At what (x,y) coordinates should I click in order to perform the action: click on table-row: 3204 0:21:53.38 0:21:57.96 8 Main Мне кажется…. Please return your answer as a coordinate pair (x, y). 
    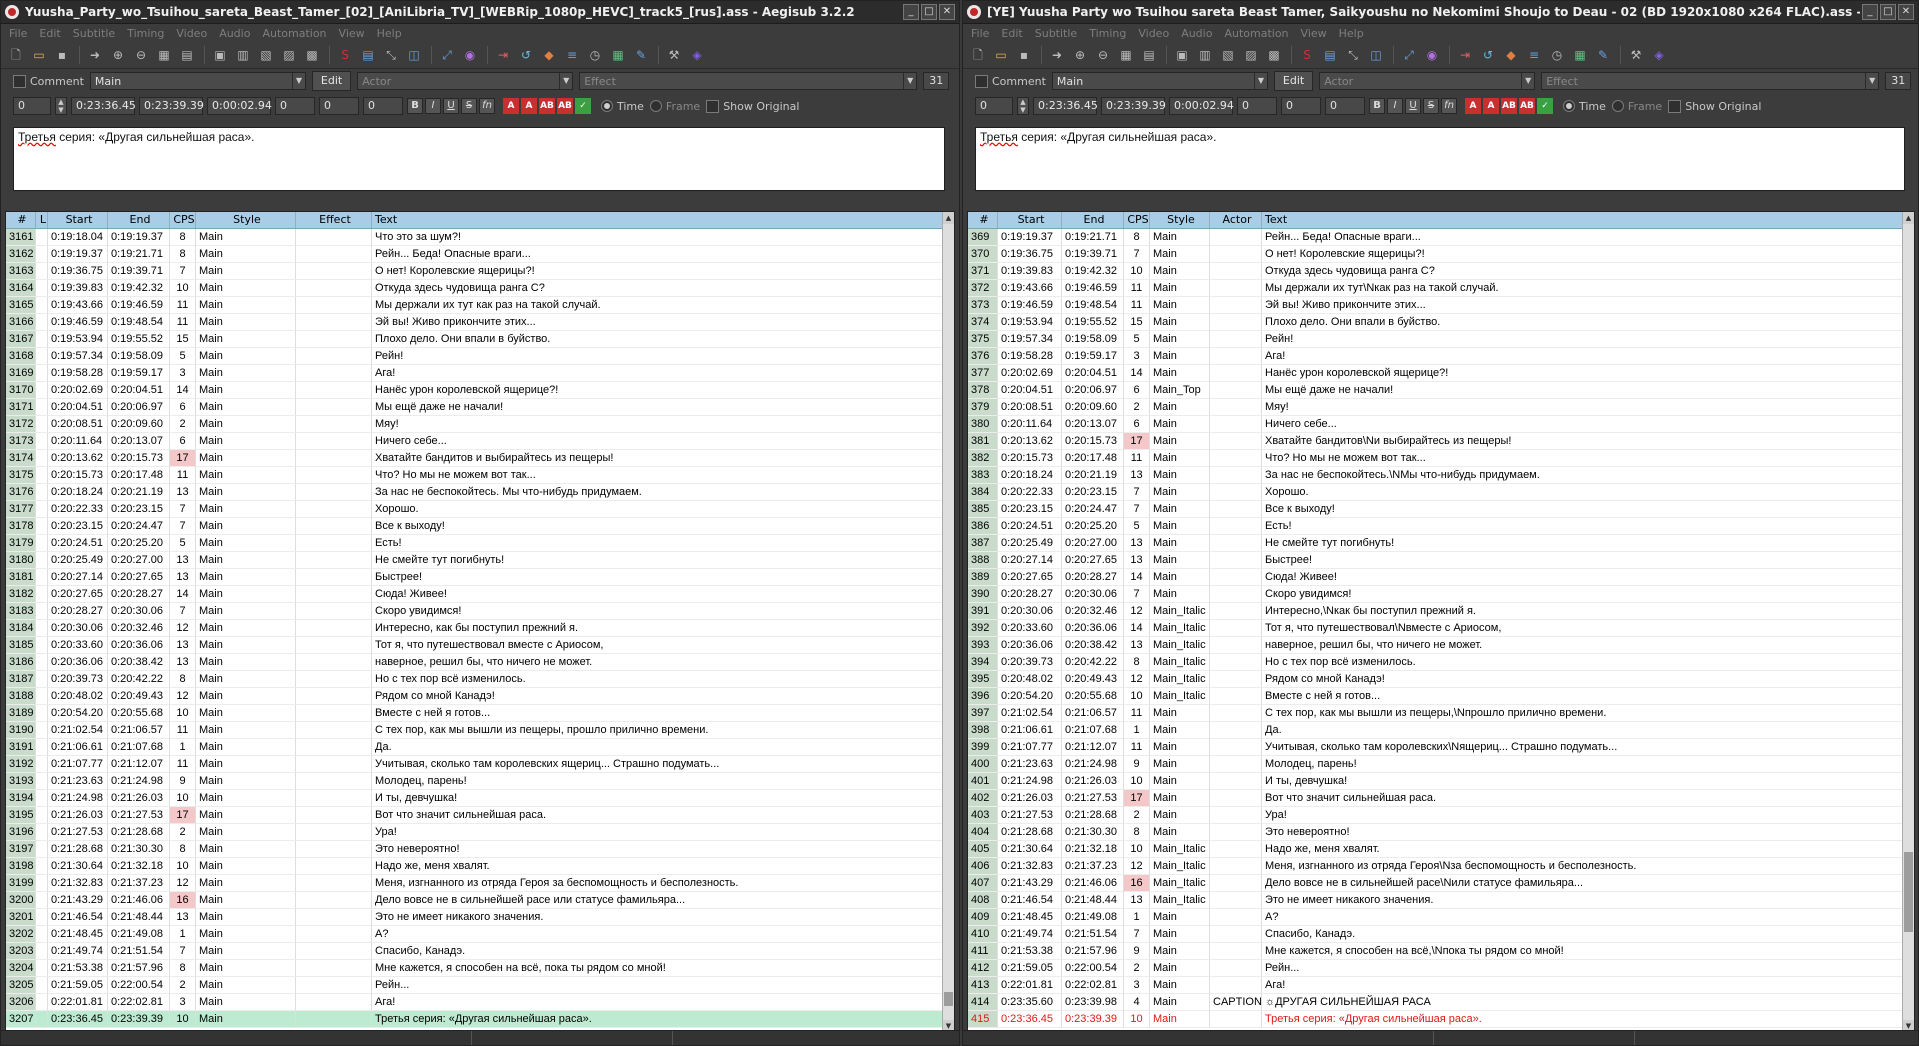
    Looking at the image, I should click on (480, 968).